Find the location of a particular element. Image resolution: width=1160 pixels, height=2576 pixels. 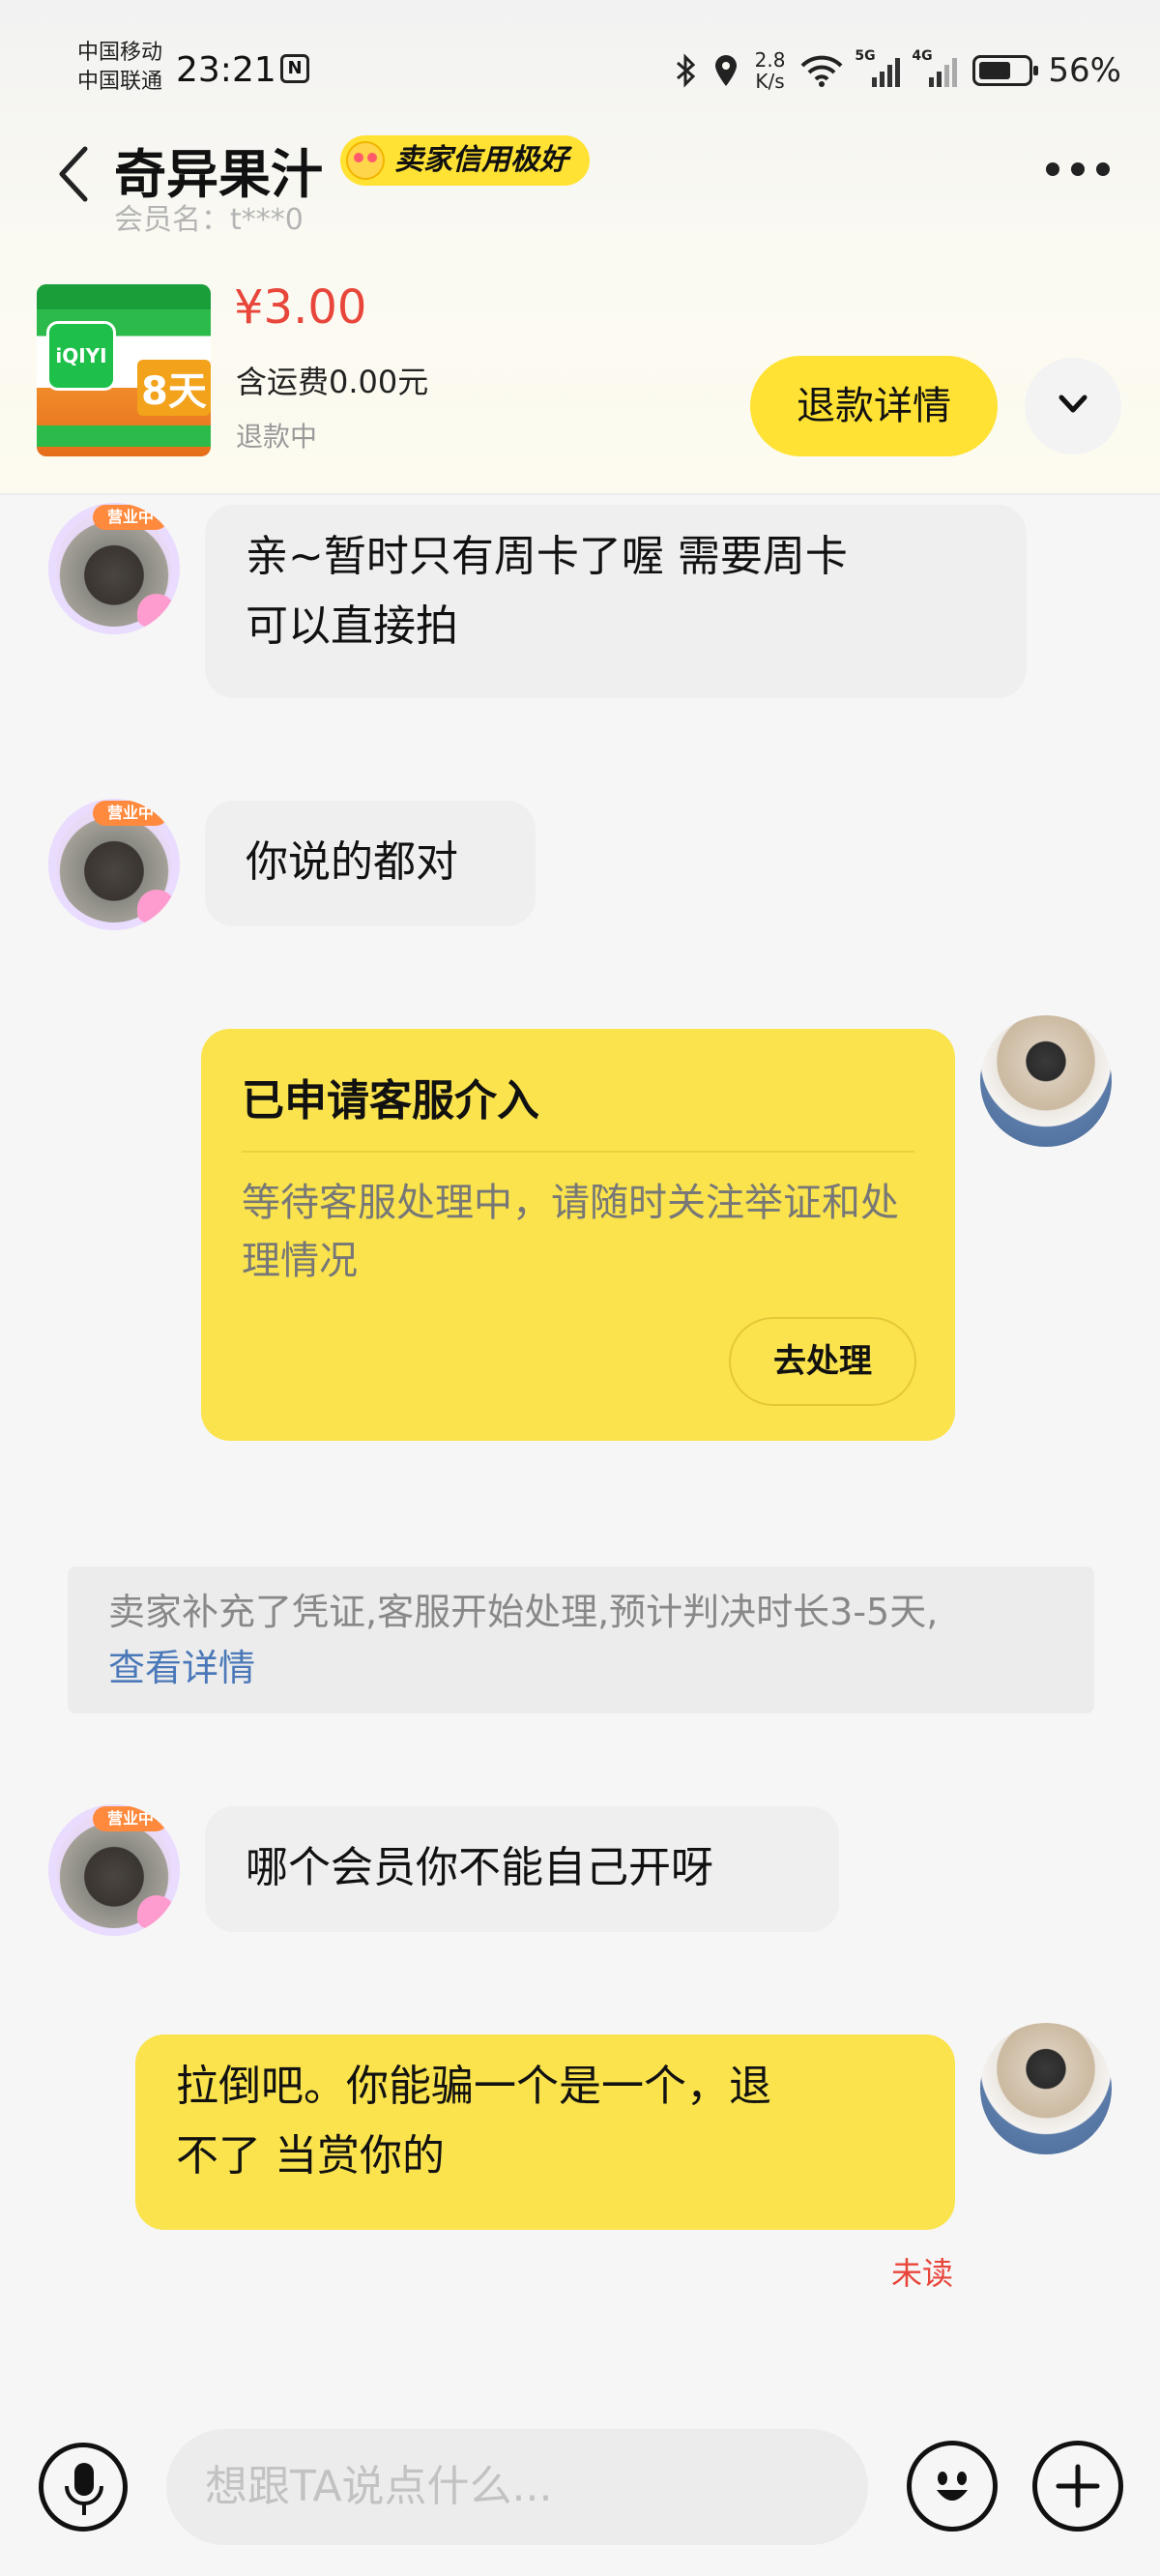

system-notice: 卖家补充了凭证,客服开始处理,预计判决时长3-5天, 查看详情 is located at coordinates (581, 1639).